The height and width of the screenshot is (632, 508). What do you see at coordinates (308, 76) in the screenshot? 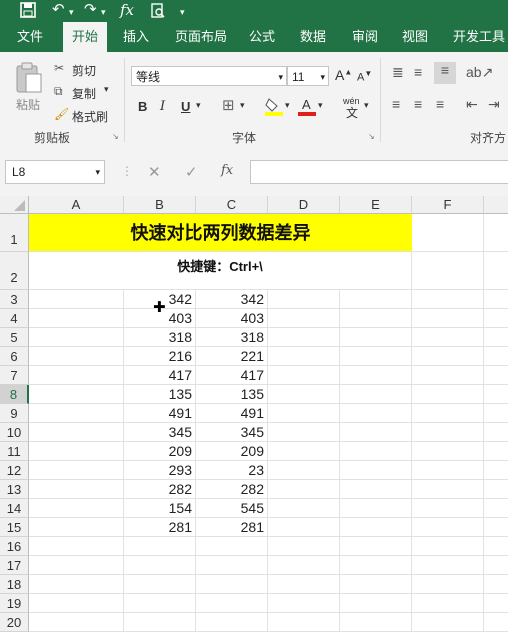
I see `font-size-select: 11 ▾` at bounding box center [308, 76].